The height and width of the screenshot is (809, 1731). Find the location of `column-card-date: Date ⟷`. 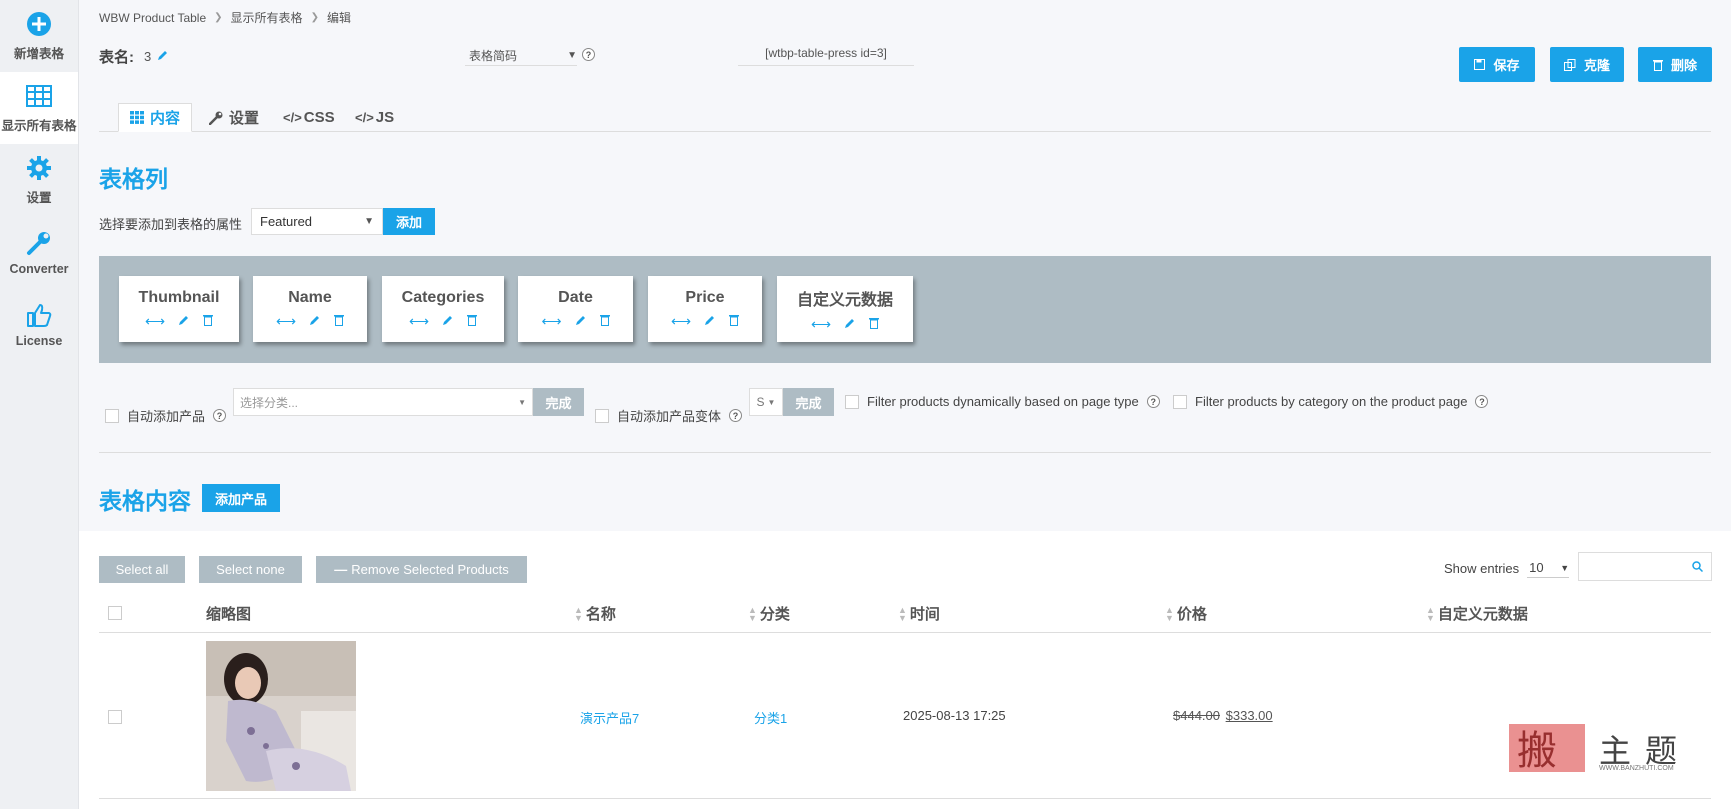

column-card-date: Date ⟷ is located at coordinates (575, 309).